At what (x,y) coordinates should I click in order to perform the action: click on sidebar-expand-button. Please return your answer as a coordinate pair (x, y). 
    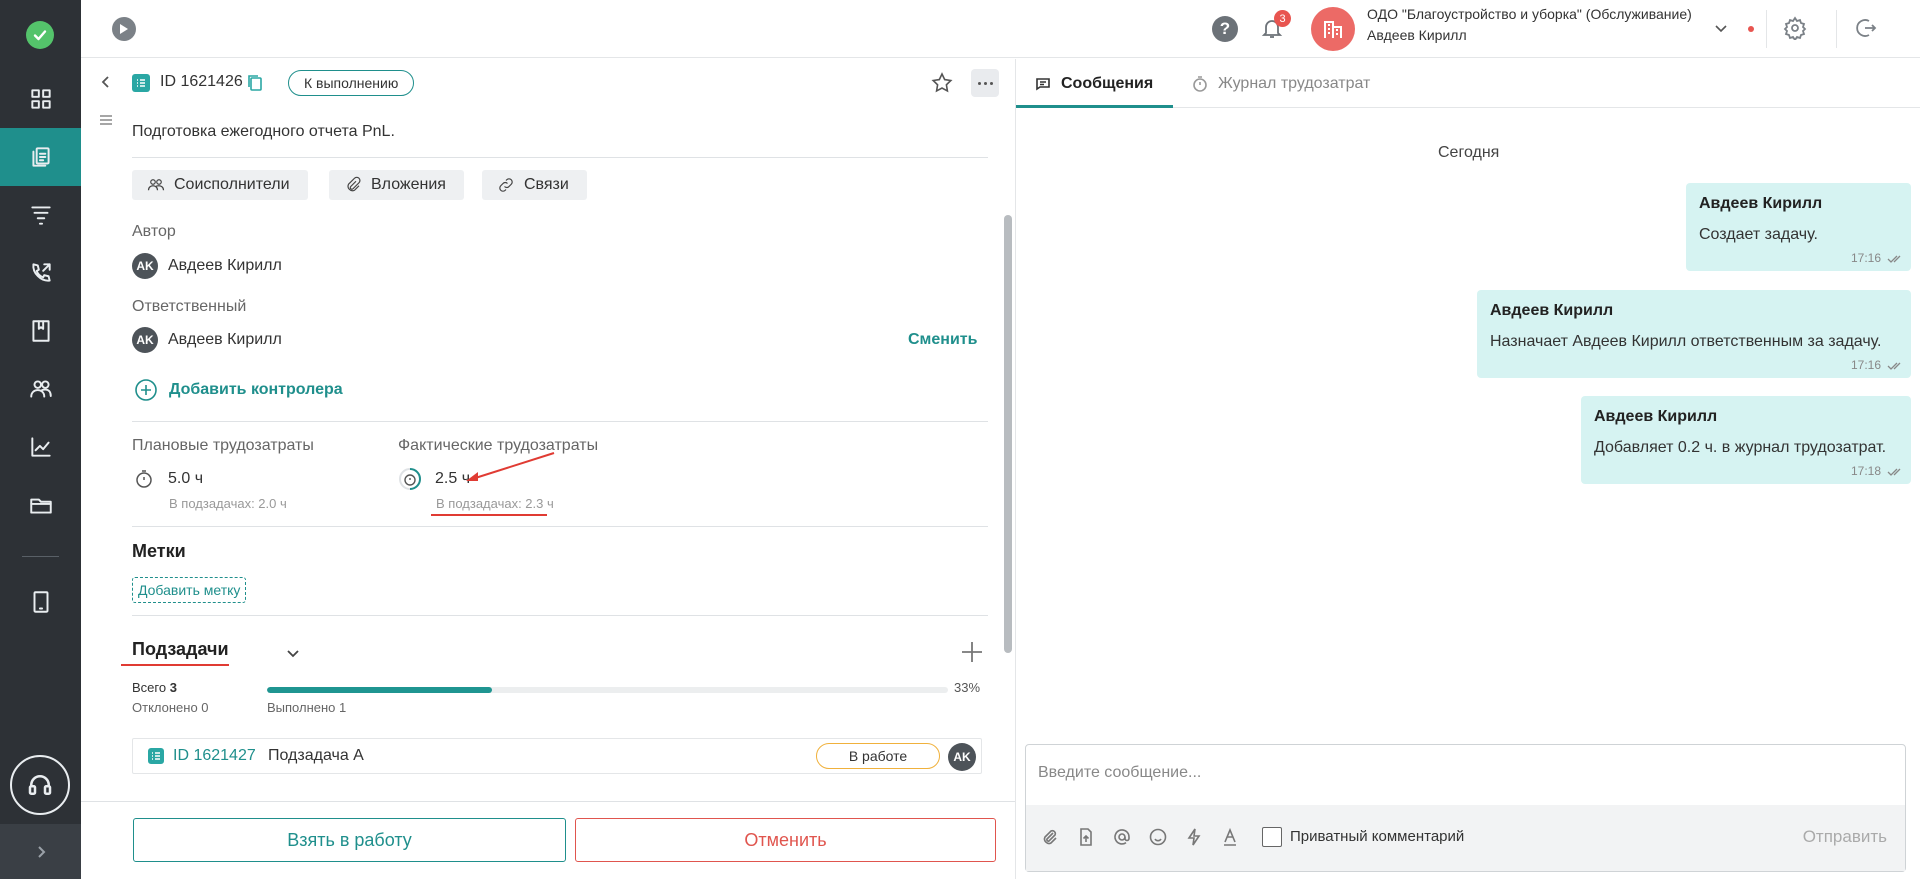
    Looking at the image, I should click on (40, 851).